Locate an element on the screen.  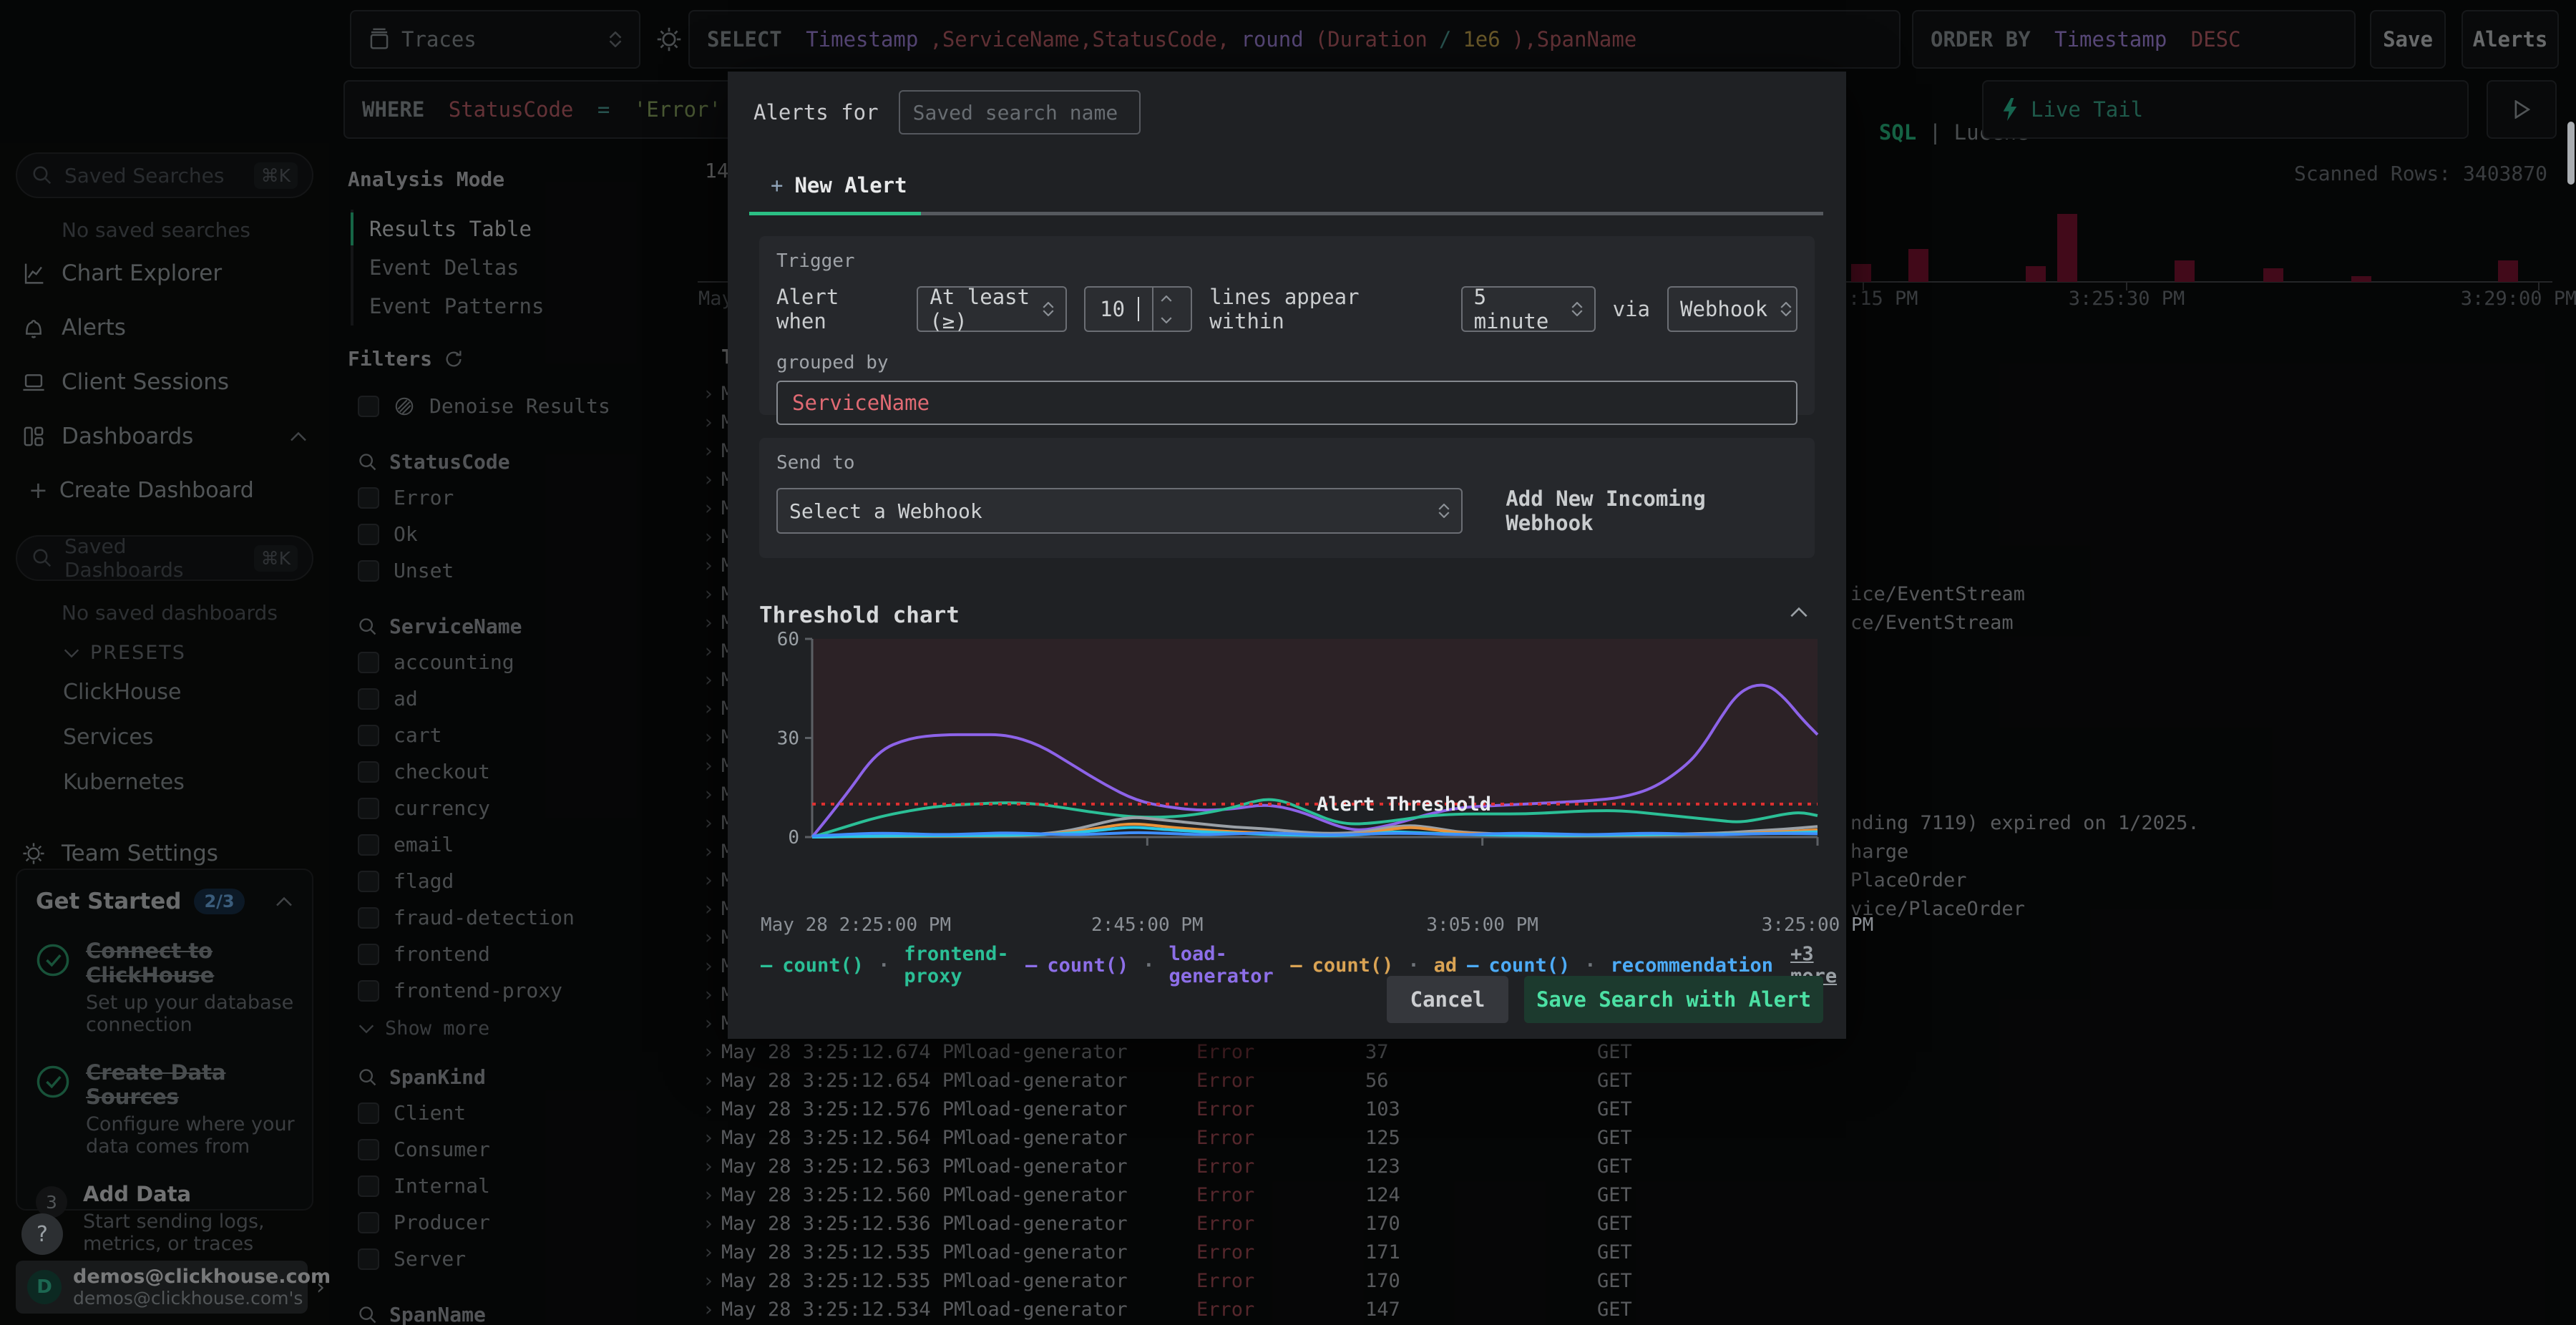
svg-text: Alert Threshold is located at coordinates (1404, 805).